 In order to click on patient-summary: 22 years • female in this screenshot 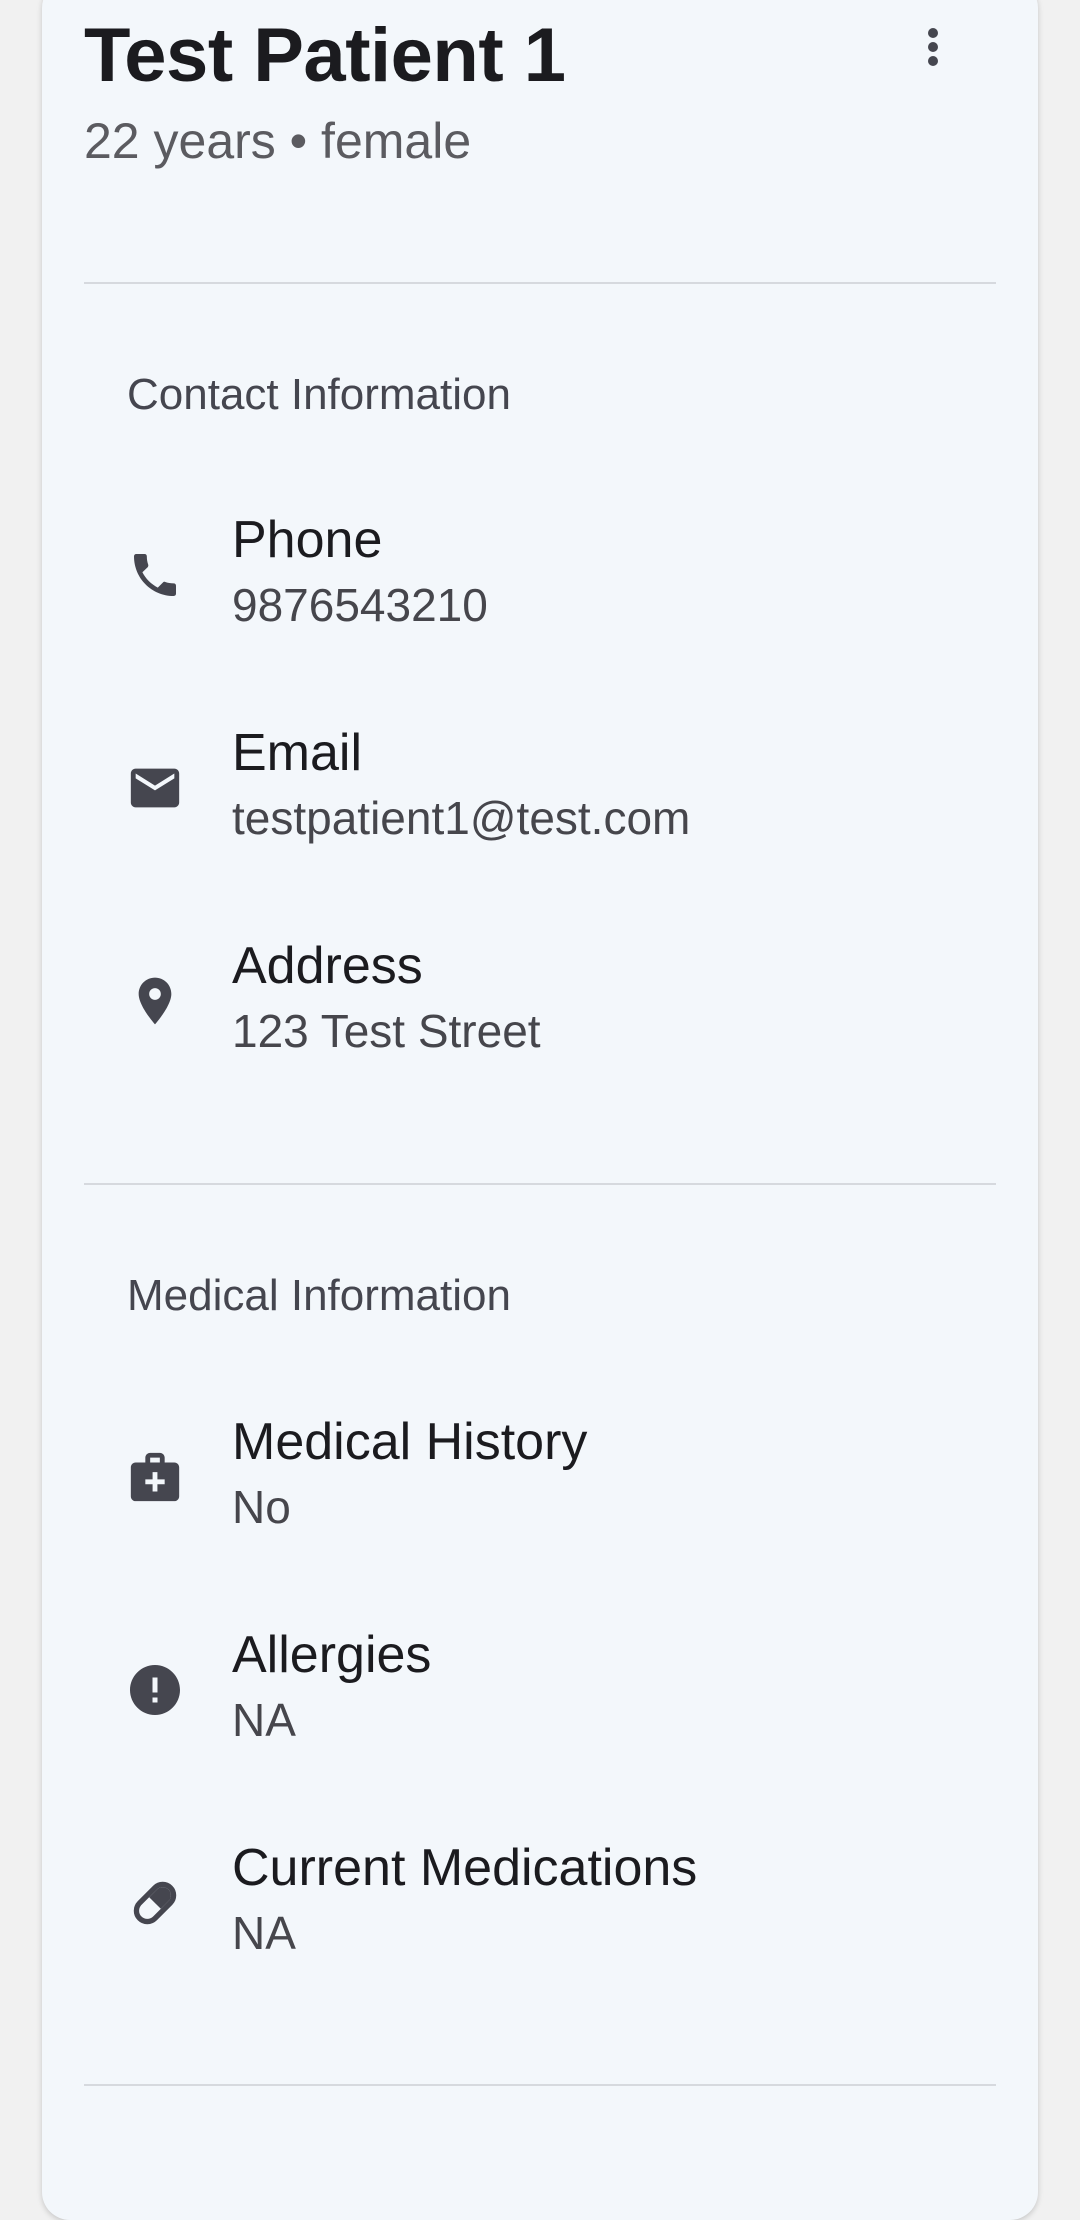, I will do `click(278, 141)`.